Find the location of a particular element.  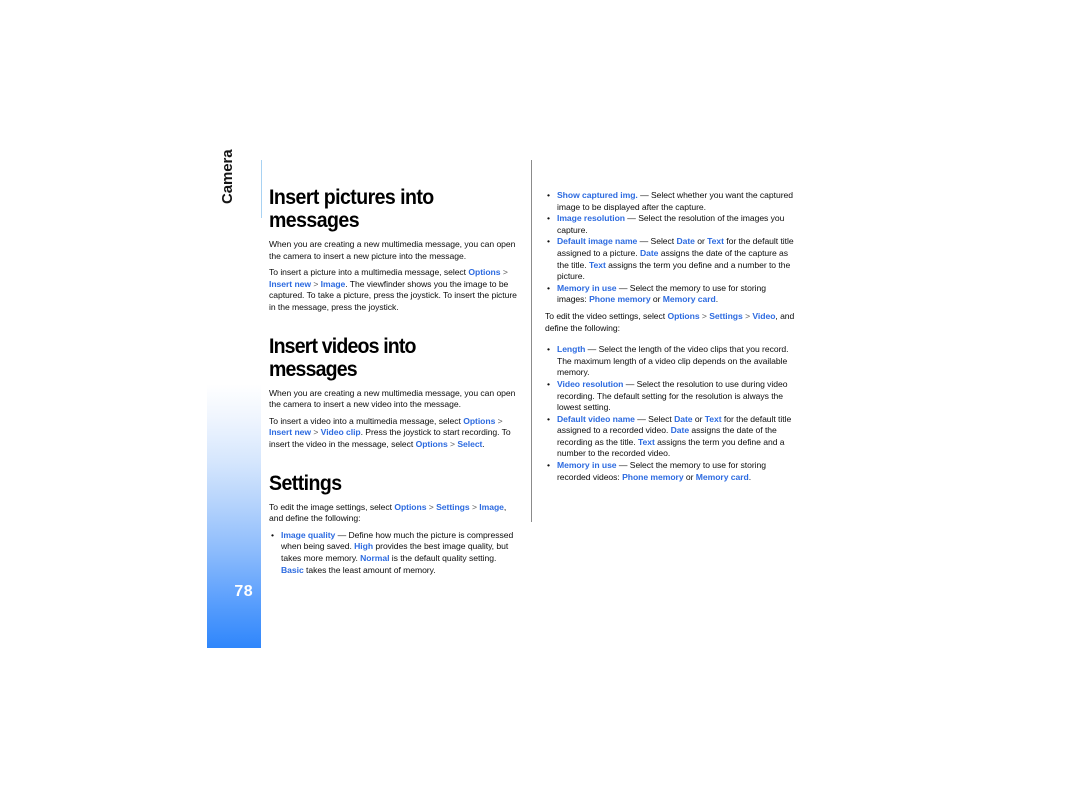

heading-insert-pictures: Insert pictures into messages is located at coordinates (351, 209).